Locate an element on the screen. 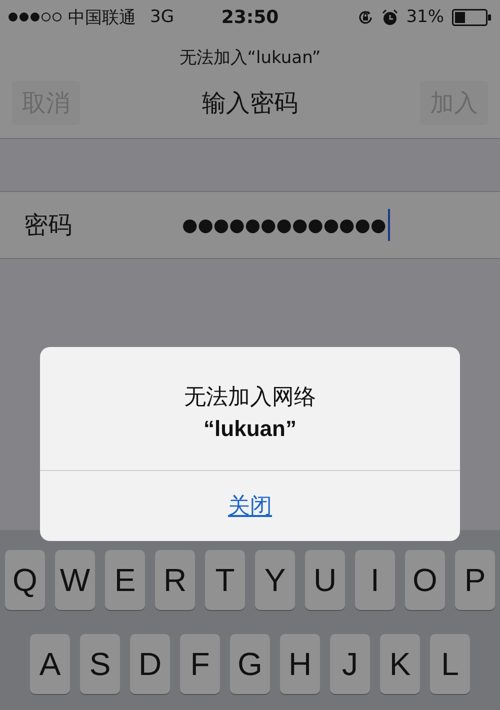 The image size is (500, 710). join-error-subtitle: 无法加入“lukuan” is located at coordinates (250, 55).